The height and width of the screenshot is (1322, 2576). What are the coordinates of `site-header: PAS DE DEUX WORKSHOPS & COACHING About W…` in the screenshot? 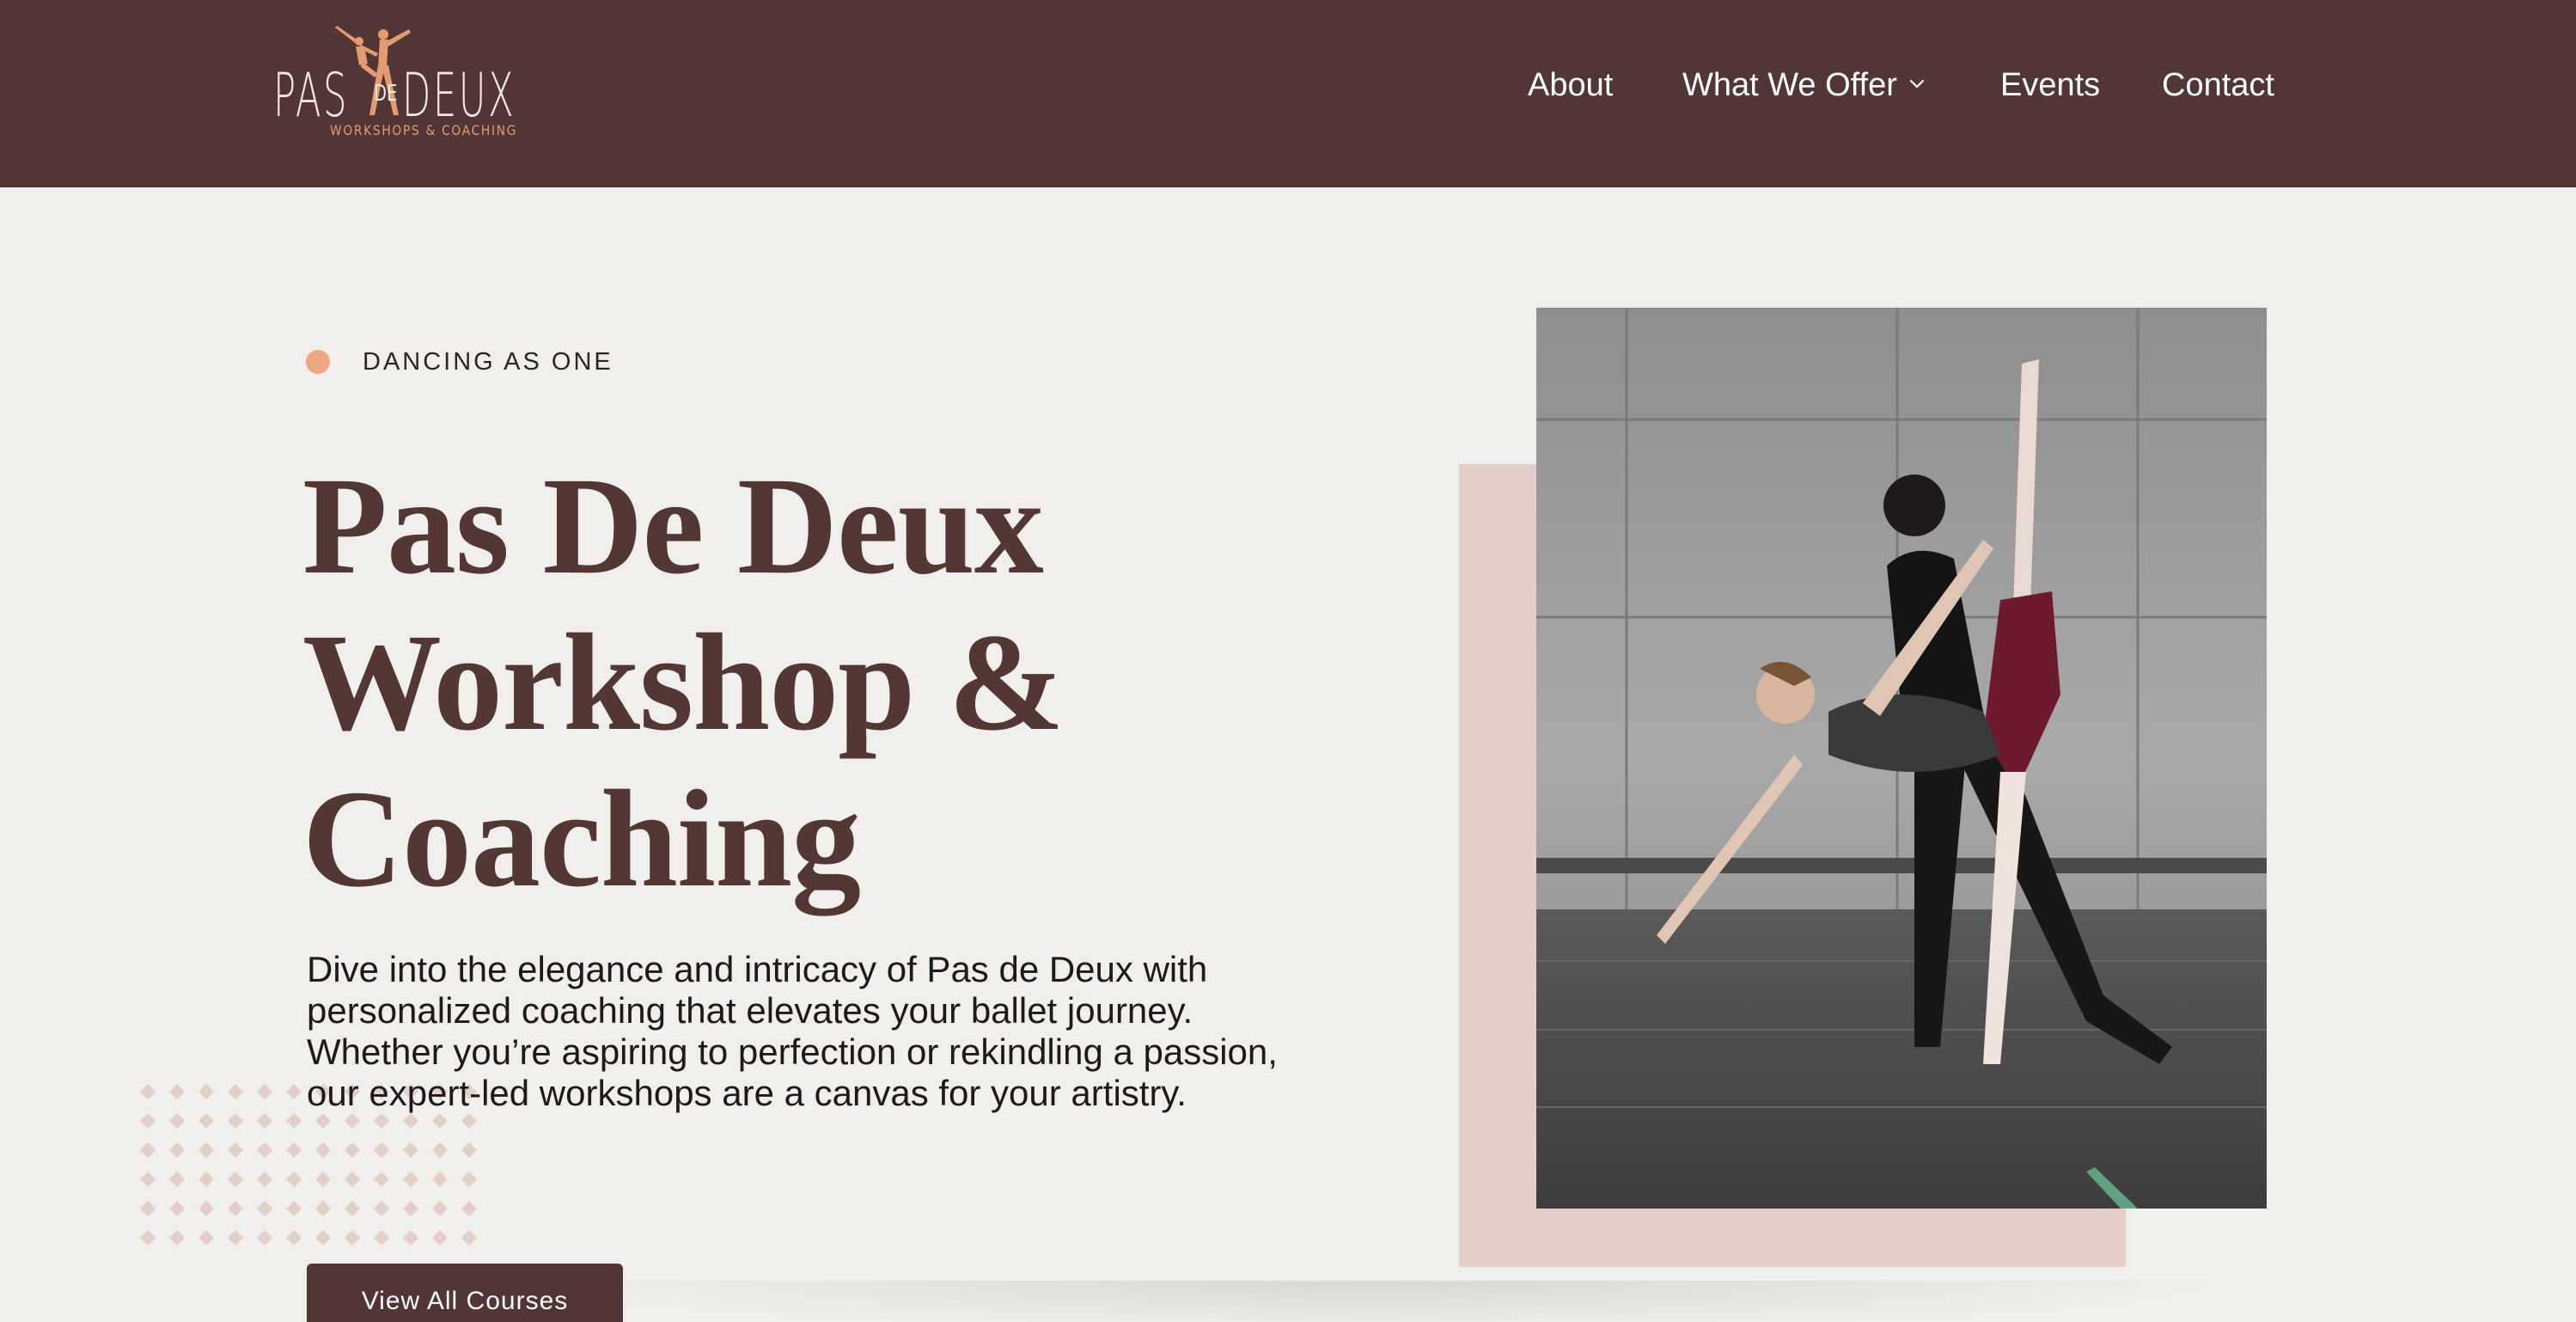 It's located at (1288, 94).